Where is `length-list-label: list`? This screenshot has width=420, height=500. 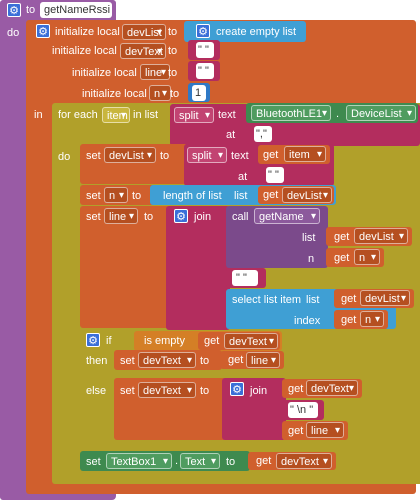 length-list-label: list is located at coordinates (241, 196).